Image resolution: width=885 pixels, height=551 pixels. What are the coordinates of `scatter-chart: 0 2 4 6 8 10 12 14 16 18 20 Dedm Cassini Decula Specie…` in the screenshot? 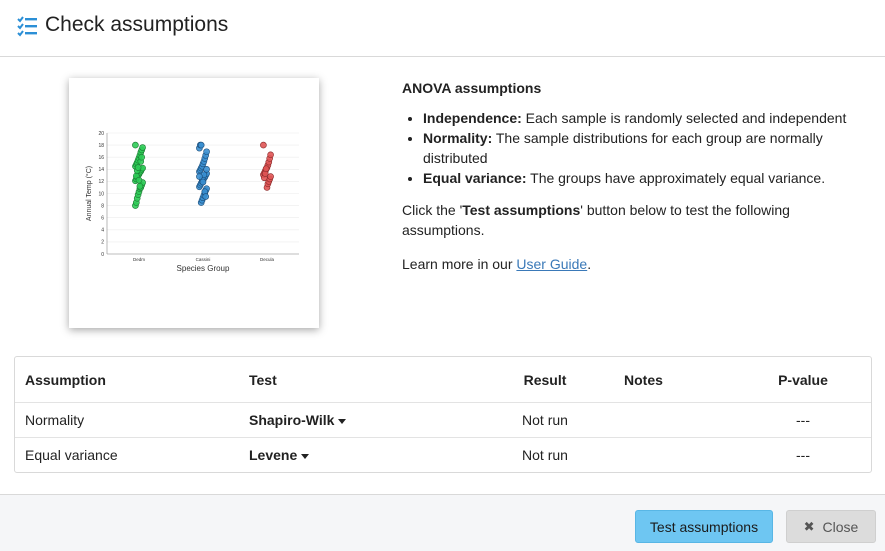 It's located at (192, 202).